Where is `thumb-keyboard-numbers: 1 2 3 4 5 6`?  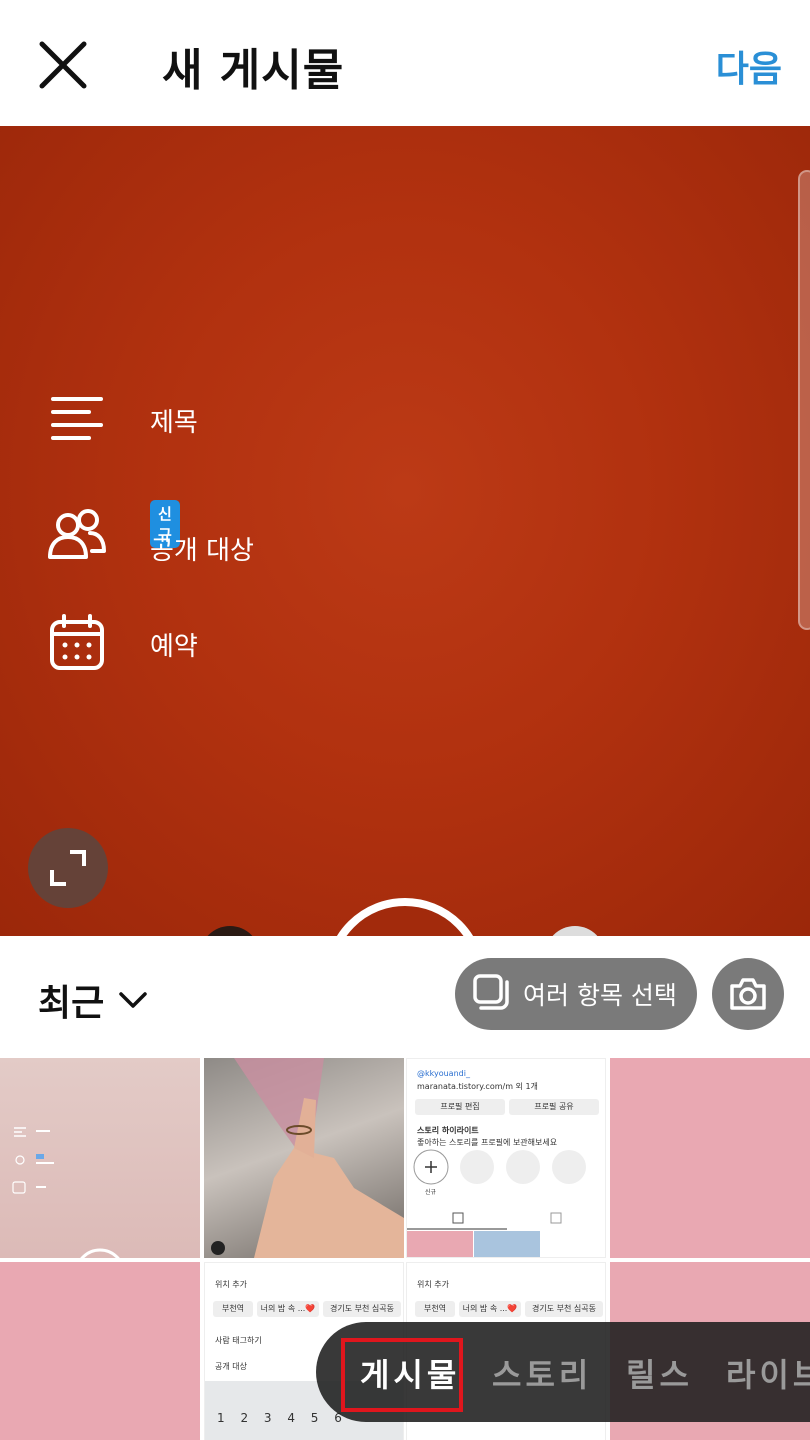 thumb-keyboard-numbers: 1 2 3 4 5 6 is located at coordinates (282, 1418).